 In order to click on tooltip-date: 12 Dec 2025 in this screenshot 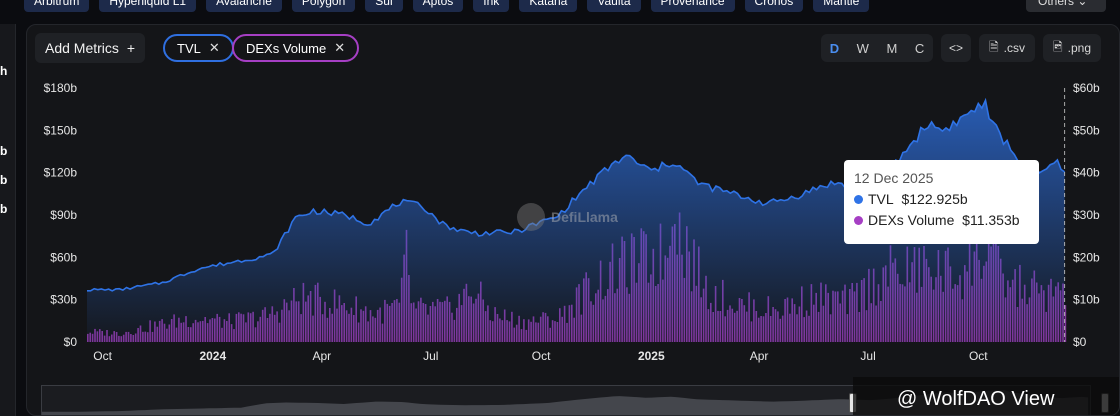, I will do `click(894, 178)`.